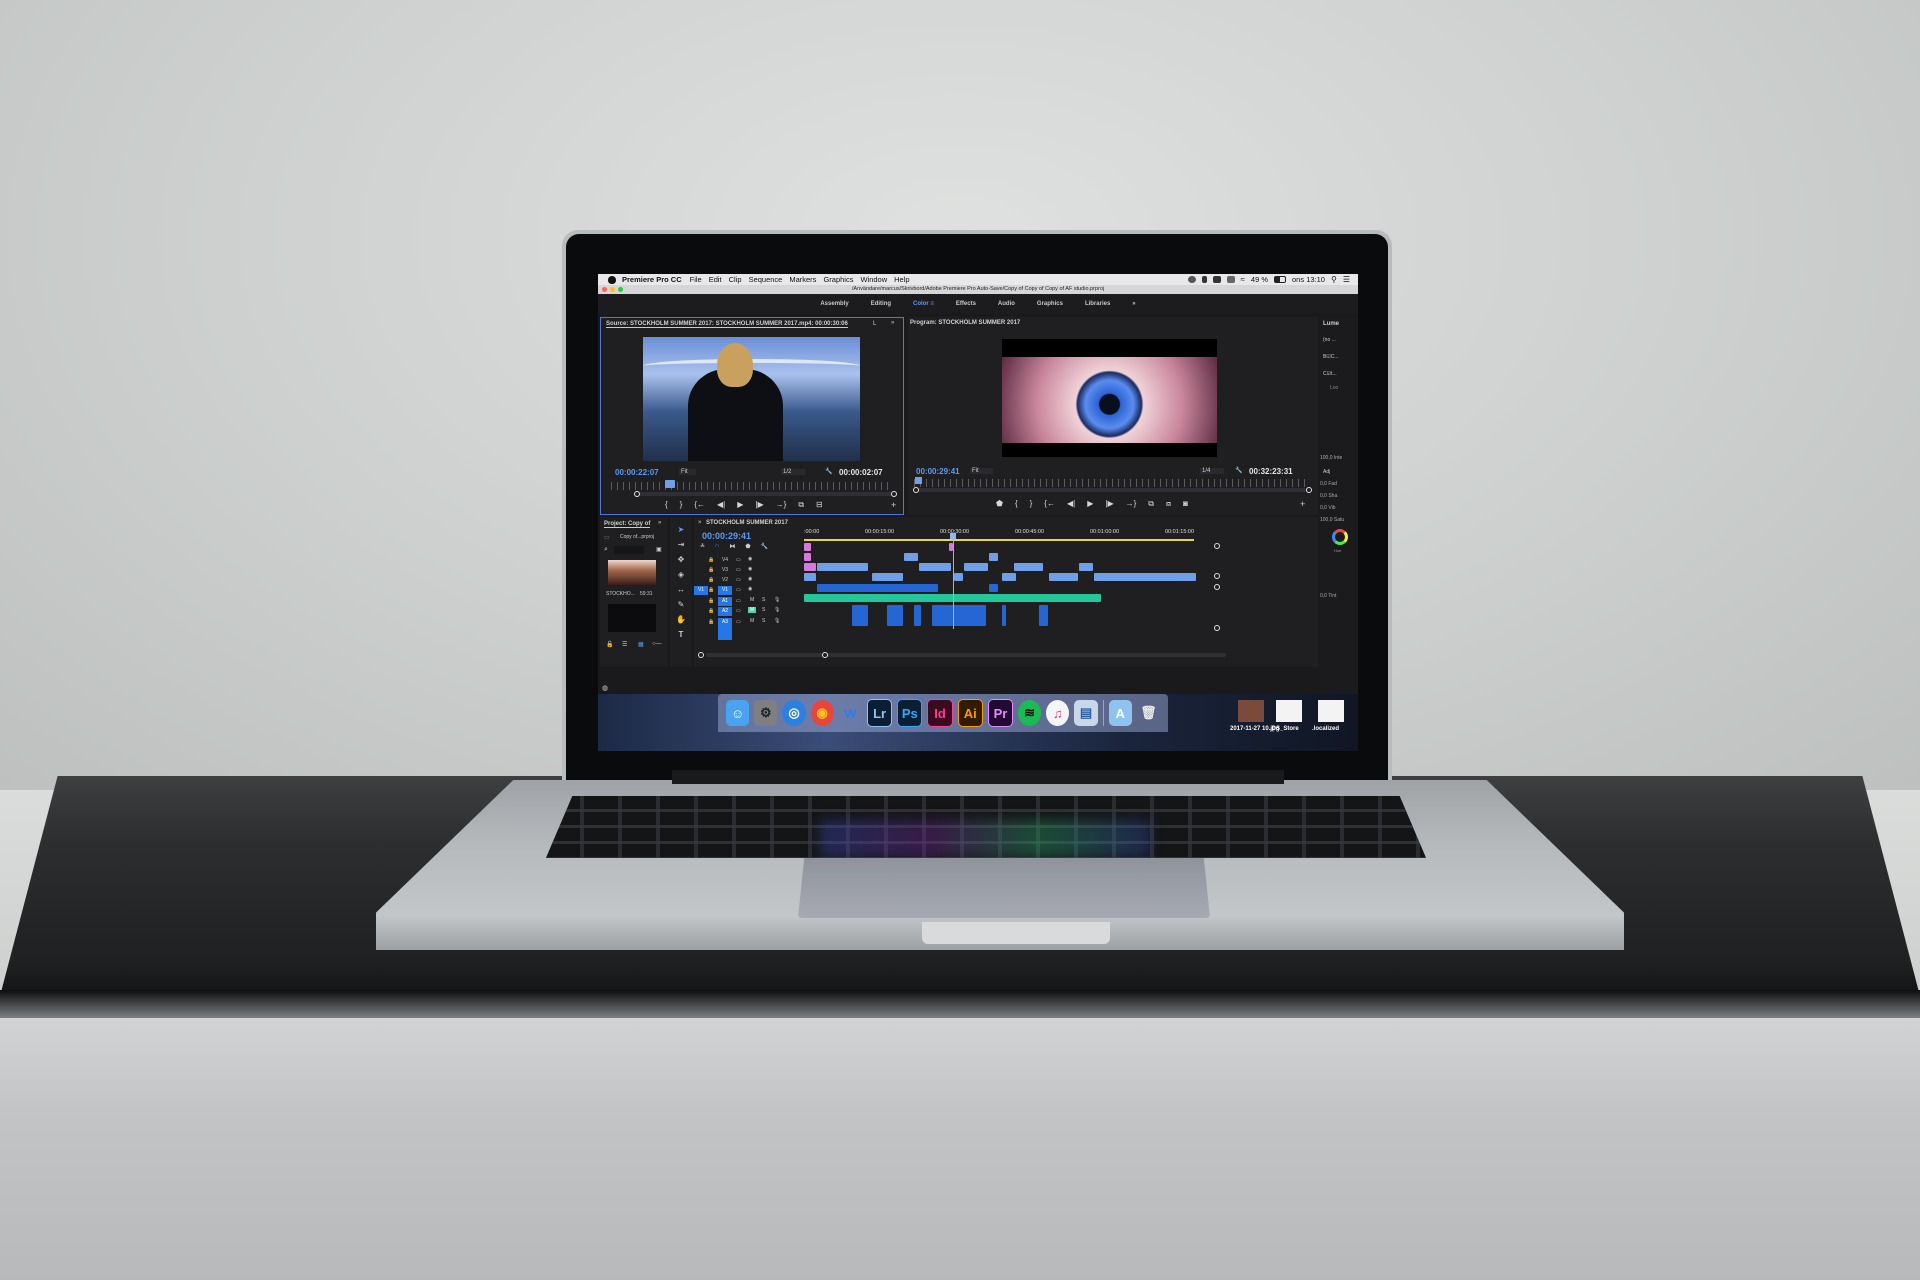 The width and height of the screenshot is (1920, 1280). Describe the element at coordinates (606, 550) in the screenshot. I see `search-icon: ⌕` at that location.